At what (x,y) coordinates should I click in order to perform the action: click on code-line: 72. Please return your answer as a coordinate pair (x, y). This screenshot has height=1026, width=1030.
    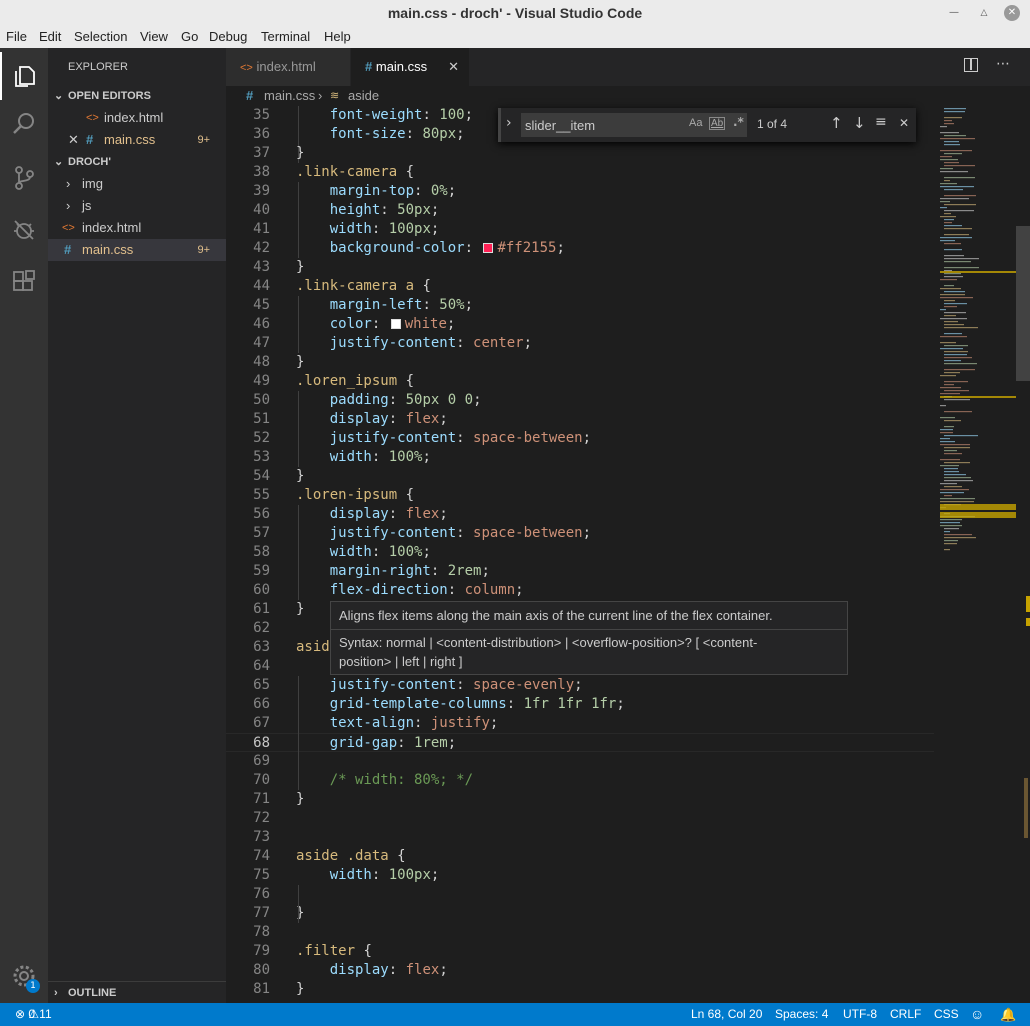
    Looking at the image, I should click on (580, 818).